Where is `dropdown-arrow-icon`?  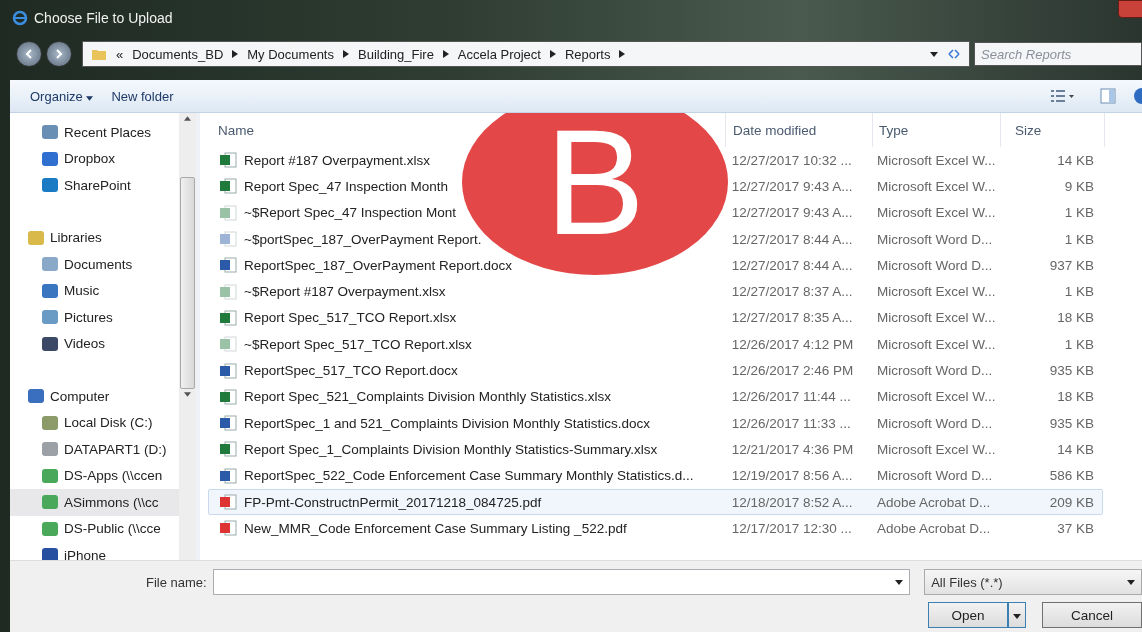 dropdown-arrow-icon is located at coordinates (934, 54).